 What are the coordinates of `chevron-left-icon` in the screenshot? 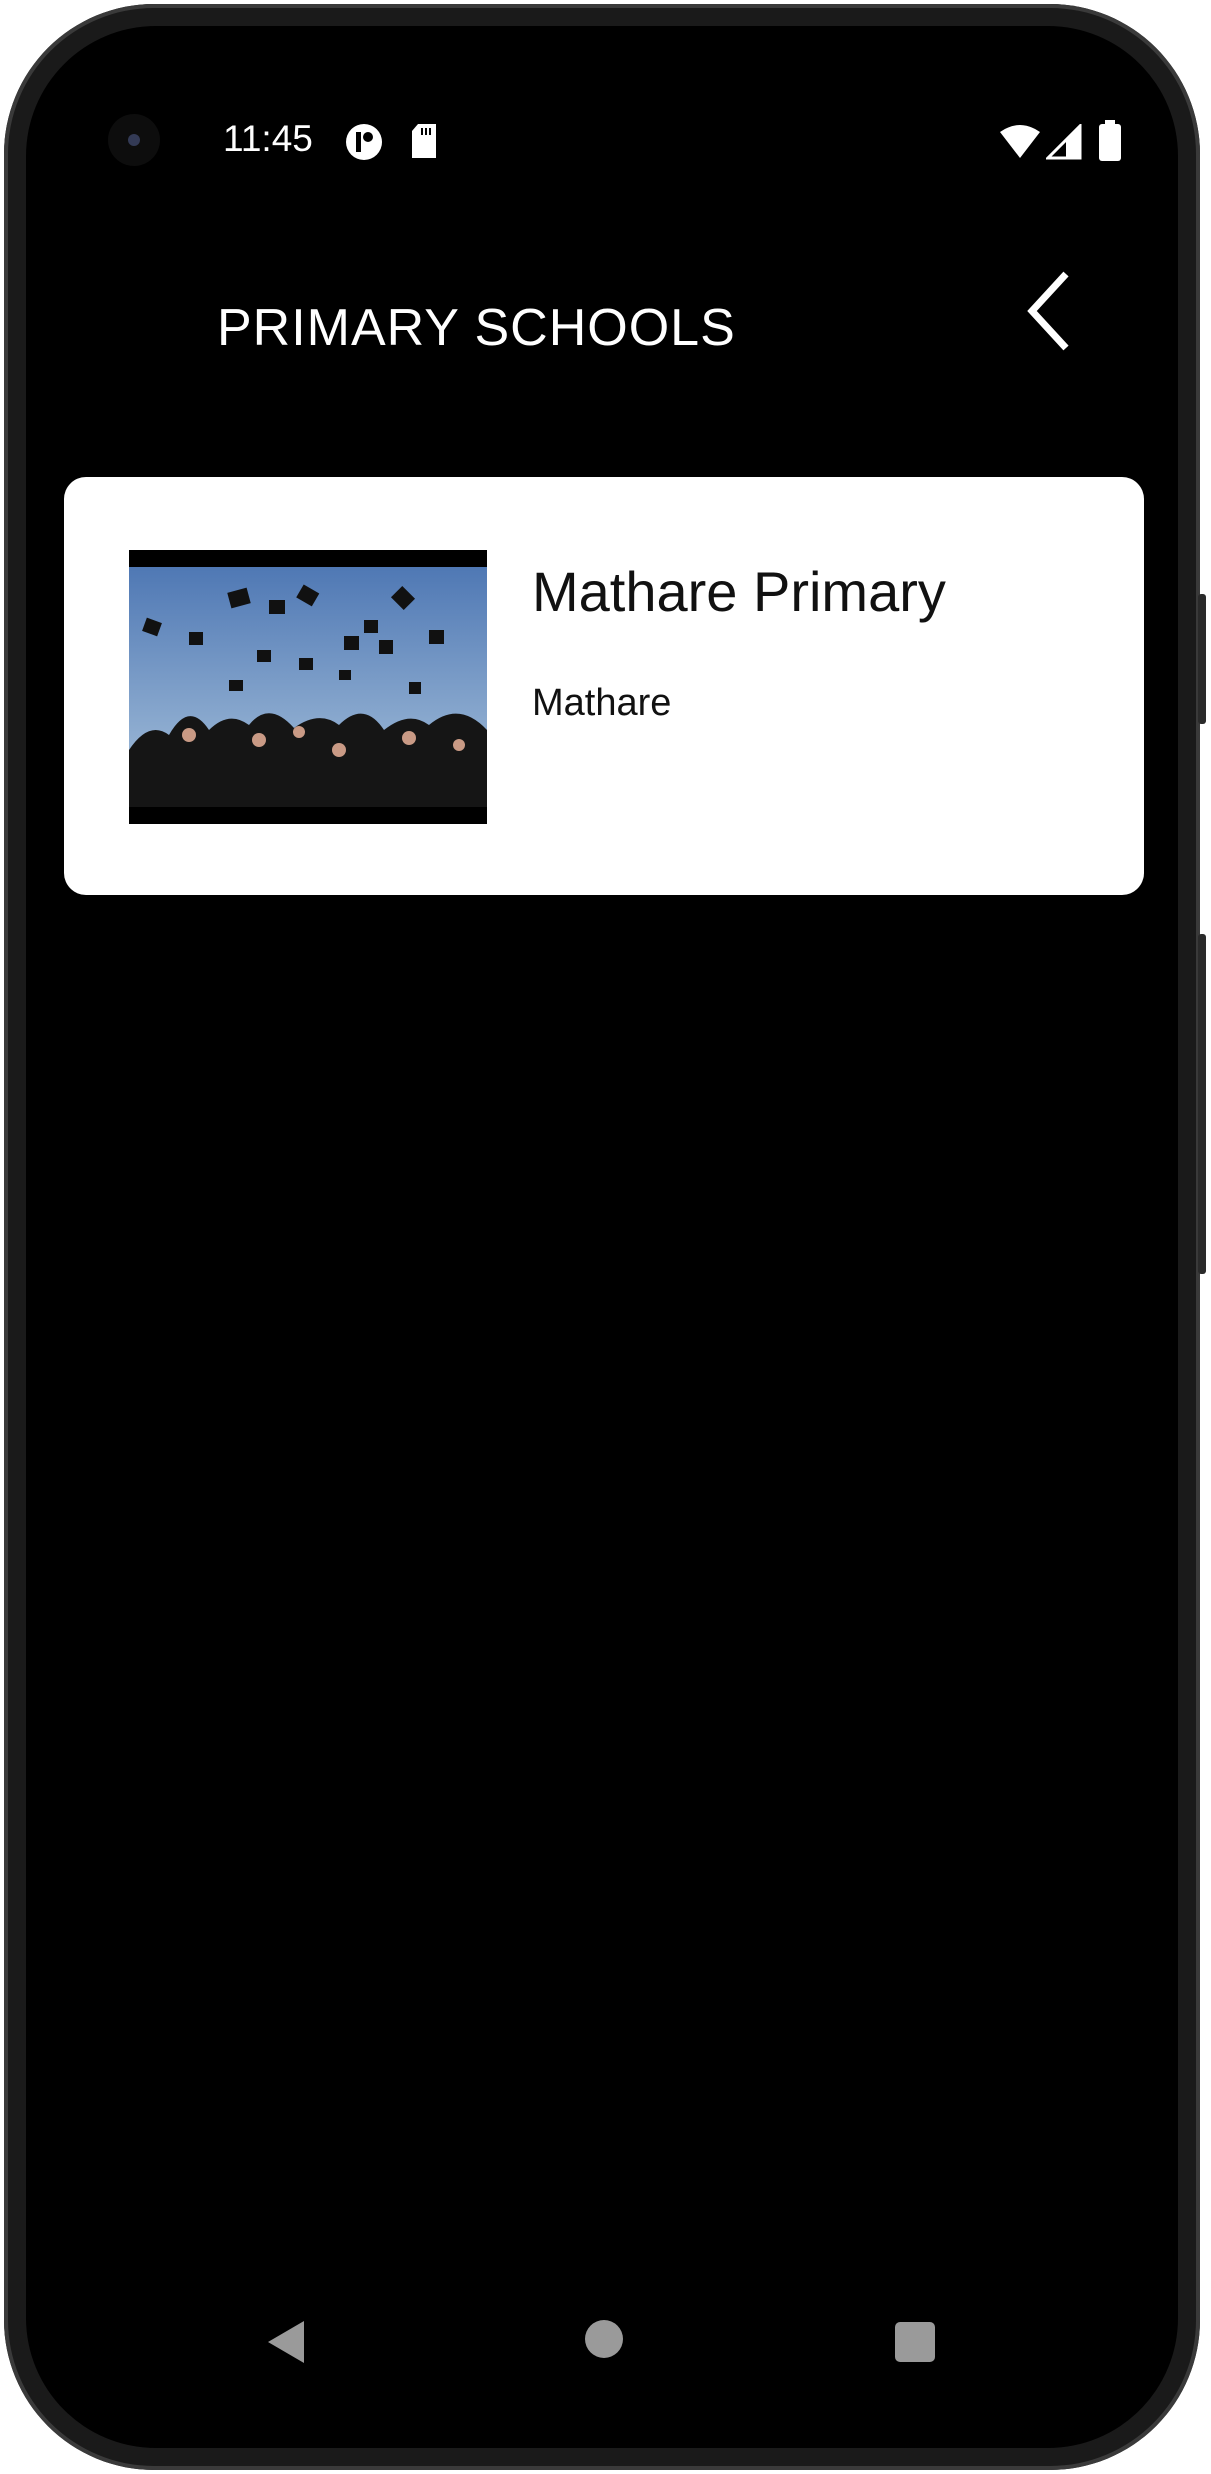 It's located at (1051, 311).